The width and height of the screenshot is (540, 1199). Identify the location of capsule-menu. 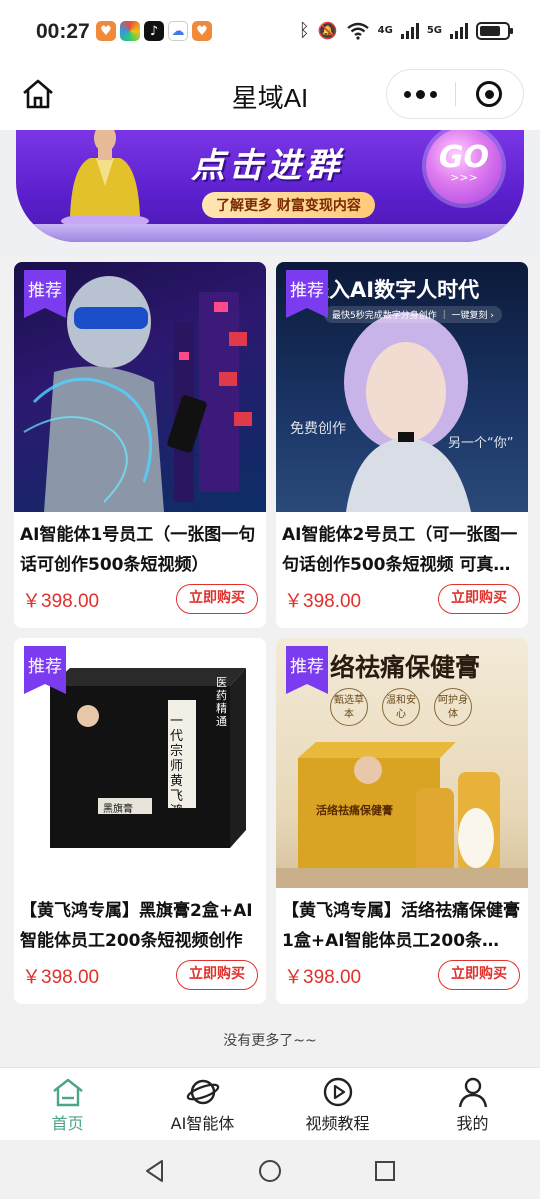
(455, 94).